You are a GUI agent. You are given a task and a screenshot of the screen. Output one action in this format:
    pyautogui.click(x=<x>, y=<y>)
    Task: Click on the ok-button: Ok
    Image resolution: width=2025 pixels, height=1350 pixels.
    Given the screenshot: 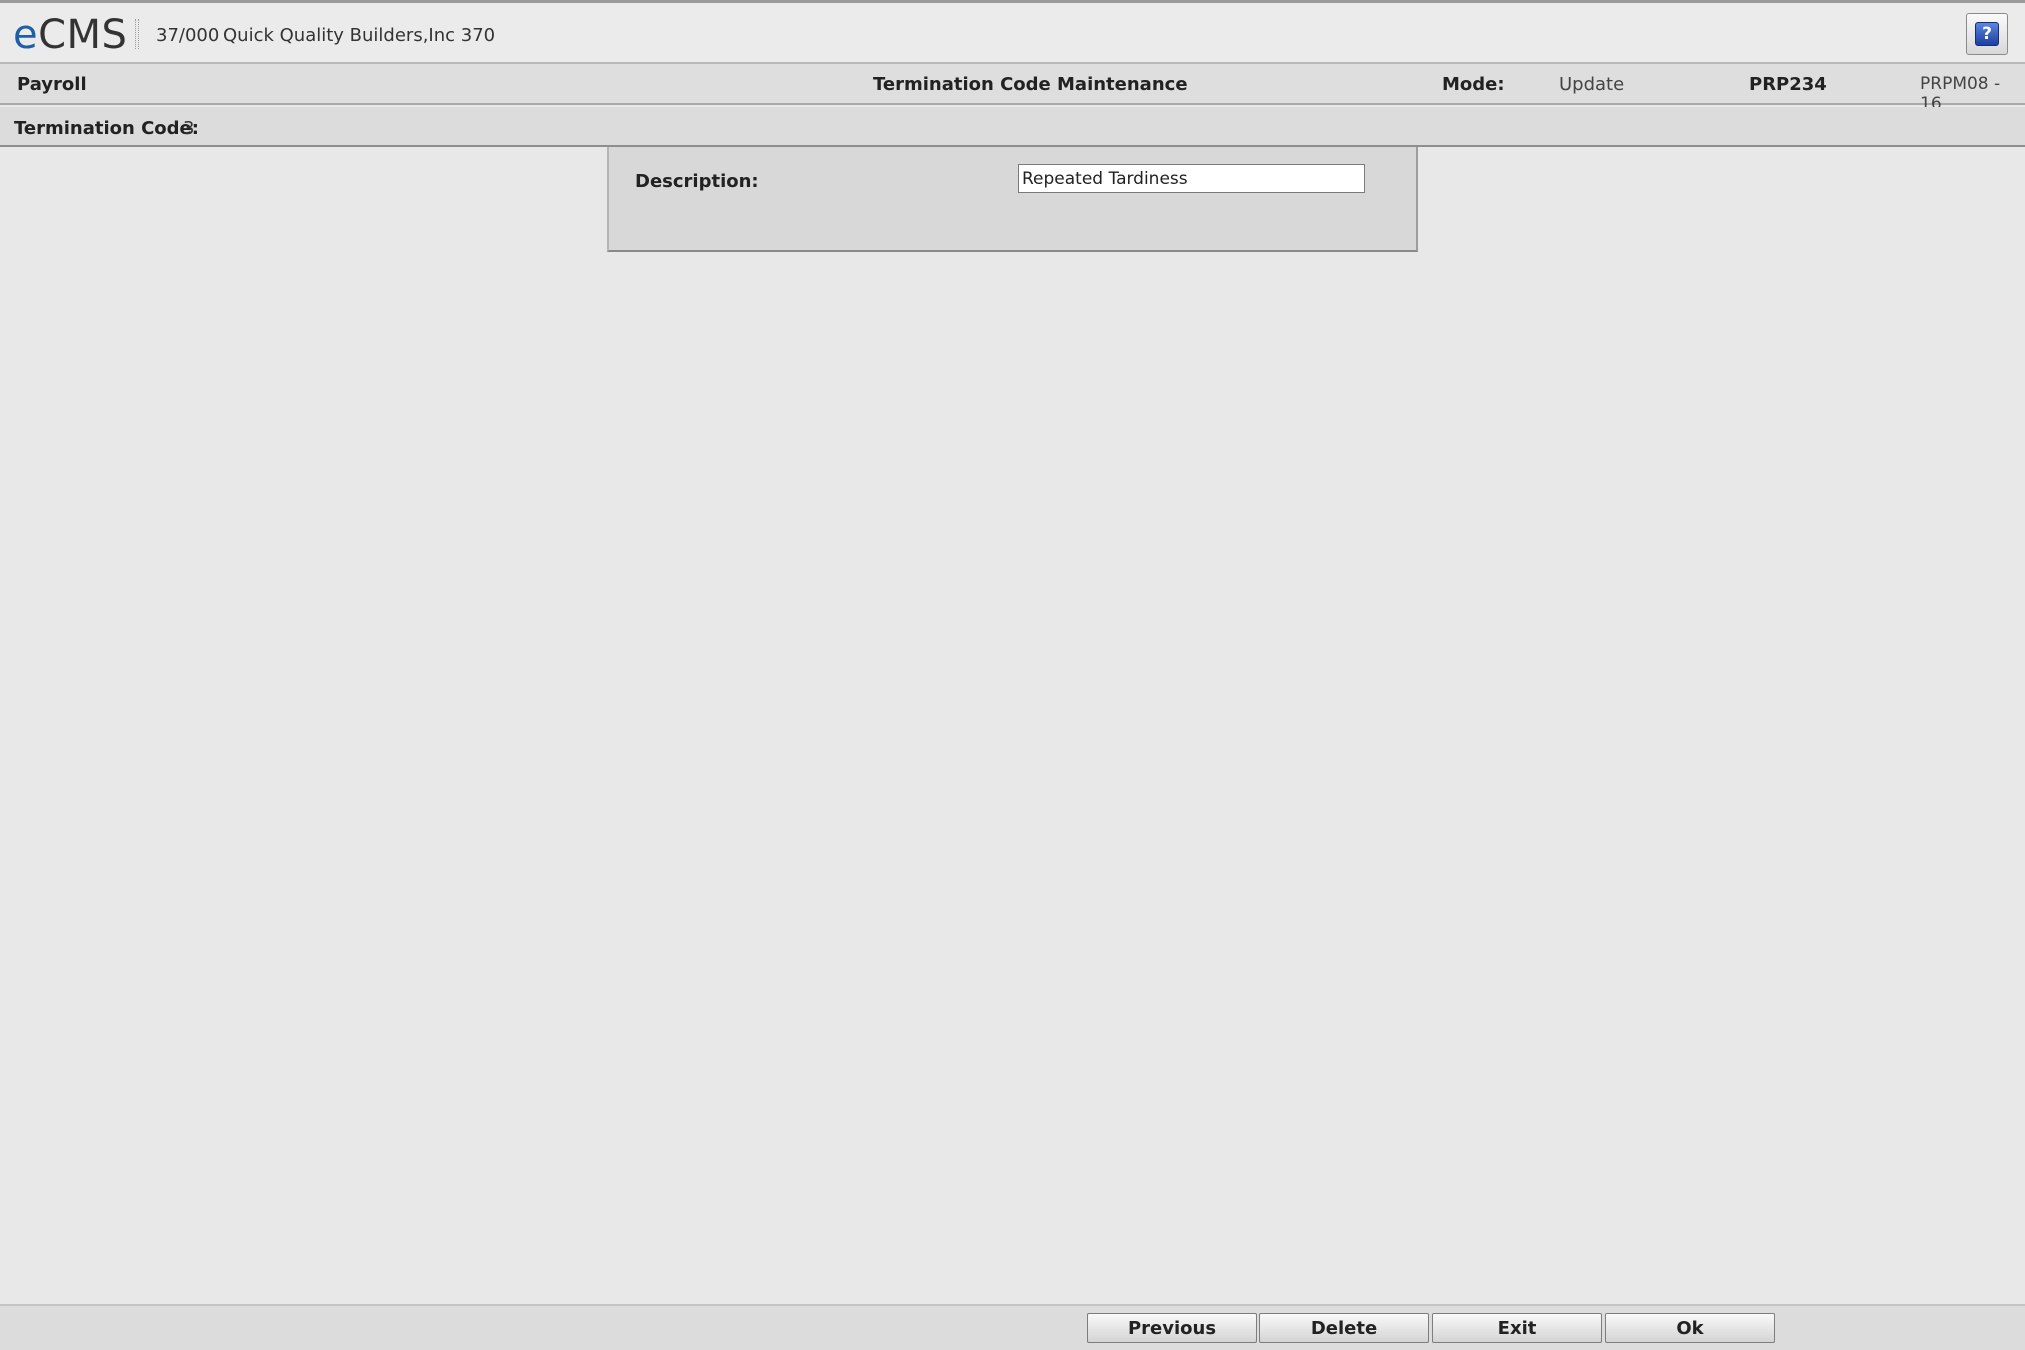 What is the action you would take?
    pyautogui.click(x=1690, y=1328)
    